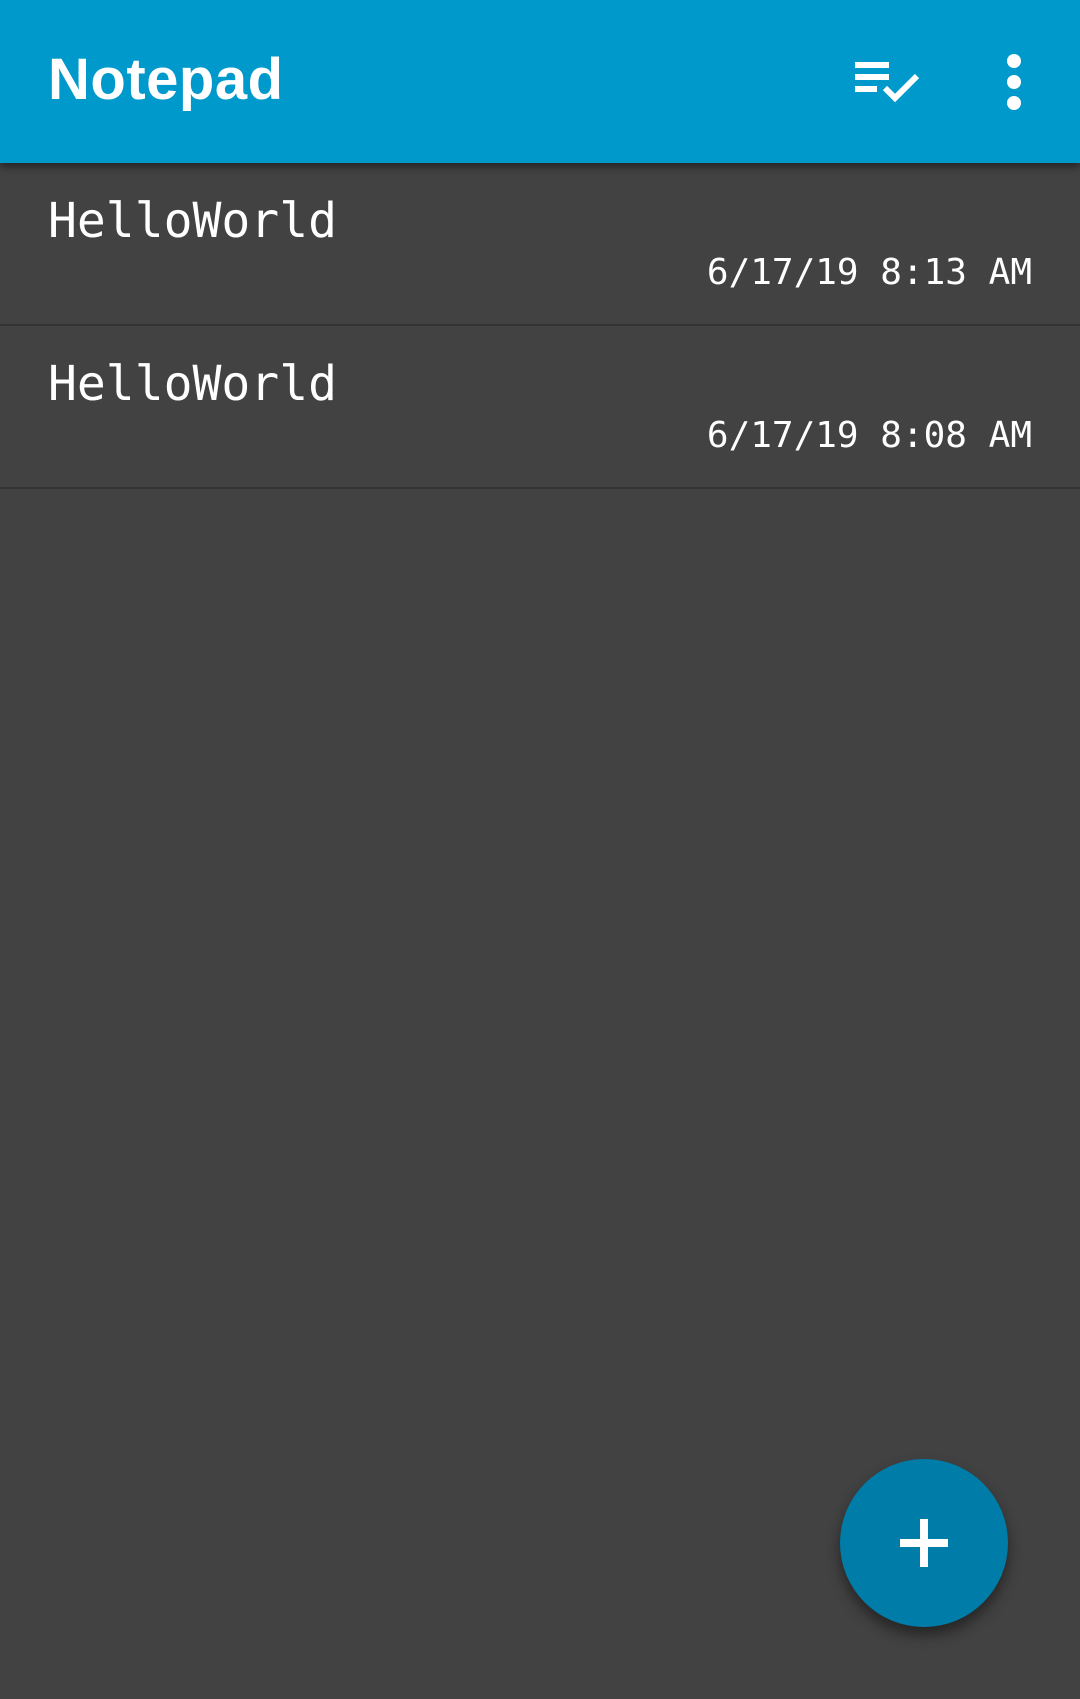  I want to click on more-options-button, so click(1014, 82).